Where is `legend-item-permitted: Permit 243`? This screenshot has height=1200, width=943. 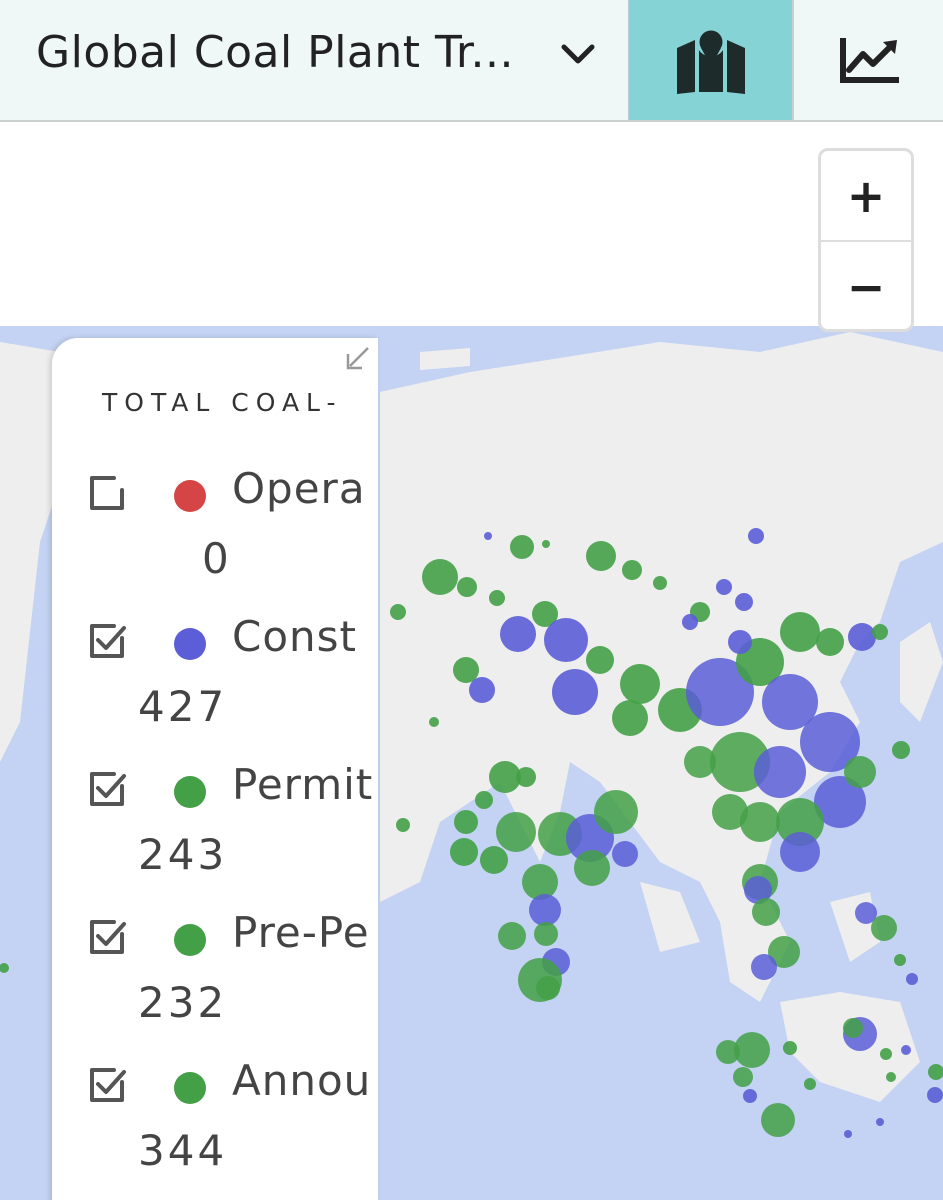 legend-item-permitted: Permit 243 is located at coordinates (215, 839).